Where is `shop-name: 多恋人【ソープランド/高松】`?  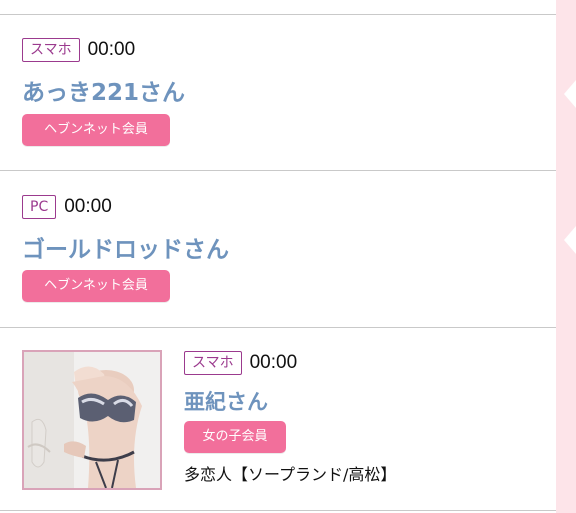
shop-name: 多恋人【ソープランド/高松】 is located at coordinates (290, 473).